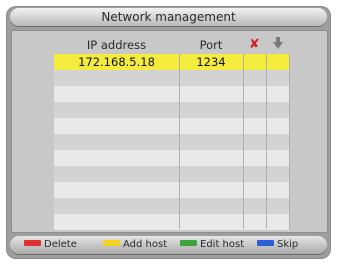 This screenshot has height=265, width=337. I want to click on add-host-key-hint: Add host, so click(135, 245).